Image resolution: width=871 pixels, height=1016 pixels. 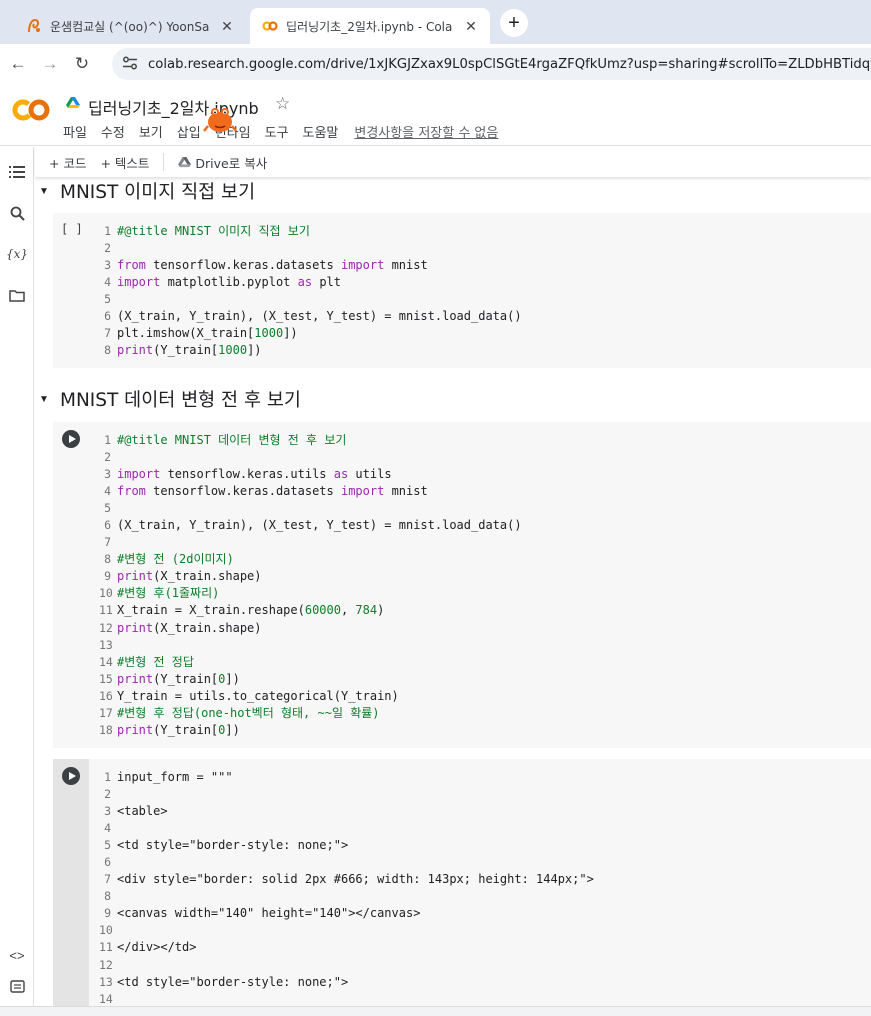 What do you see at coordinates (107, 879) in the screenshot?
I see `line-number: 7` at bounding box center [107, 879].